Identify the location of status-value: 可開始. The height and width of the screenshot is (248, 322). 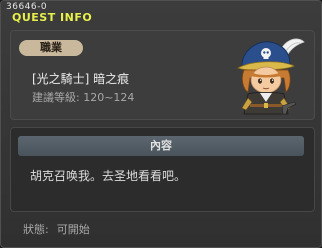
(73, 229).